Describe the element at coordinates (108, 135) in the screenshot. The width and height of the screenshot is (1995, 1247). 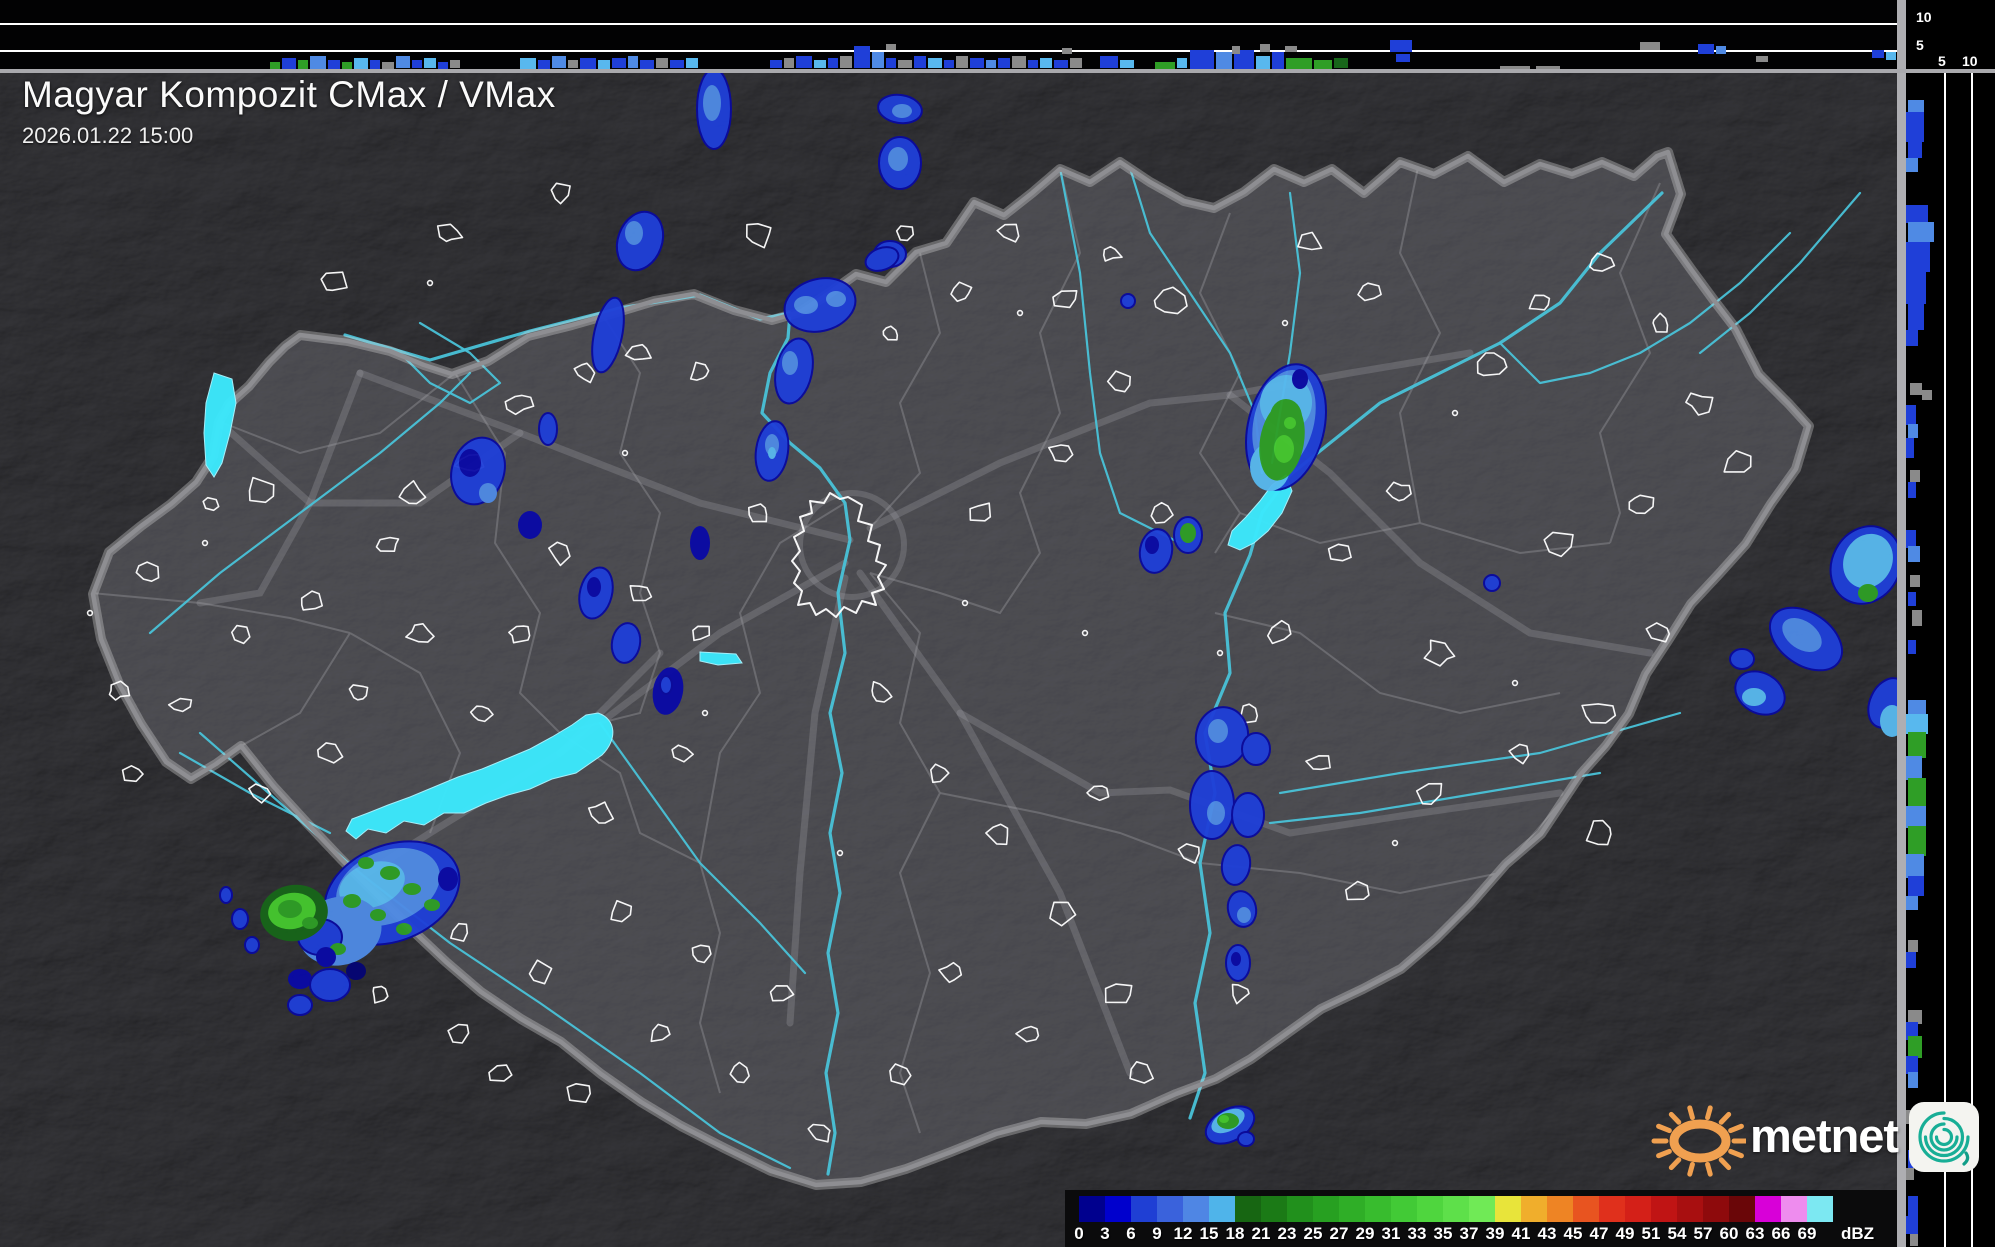
I see `timestamp: 2026.01.22 15:00` at that location.